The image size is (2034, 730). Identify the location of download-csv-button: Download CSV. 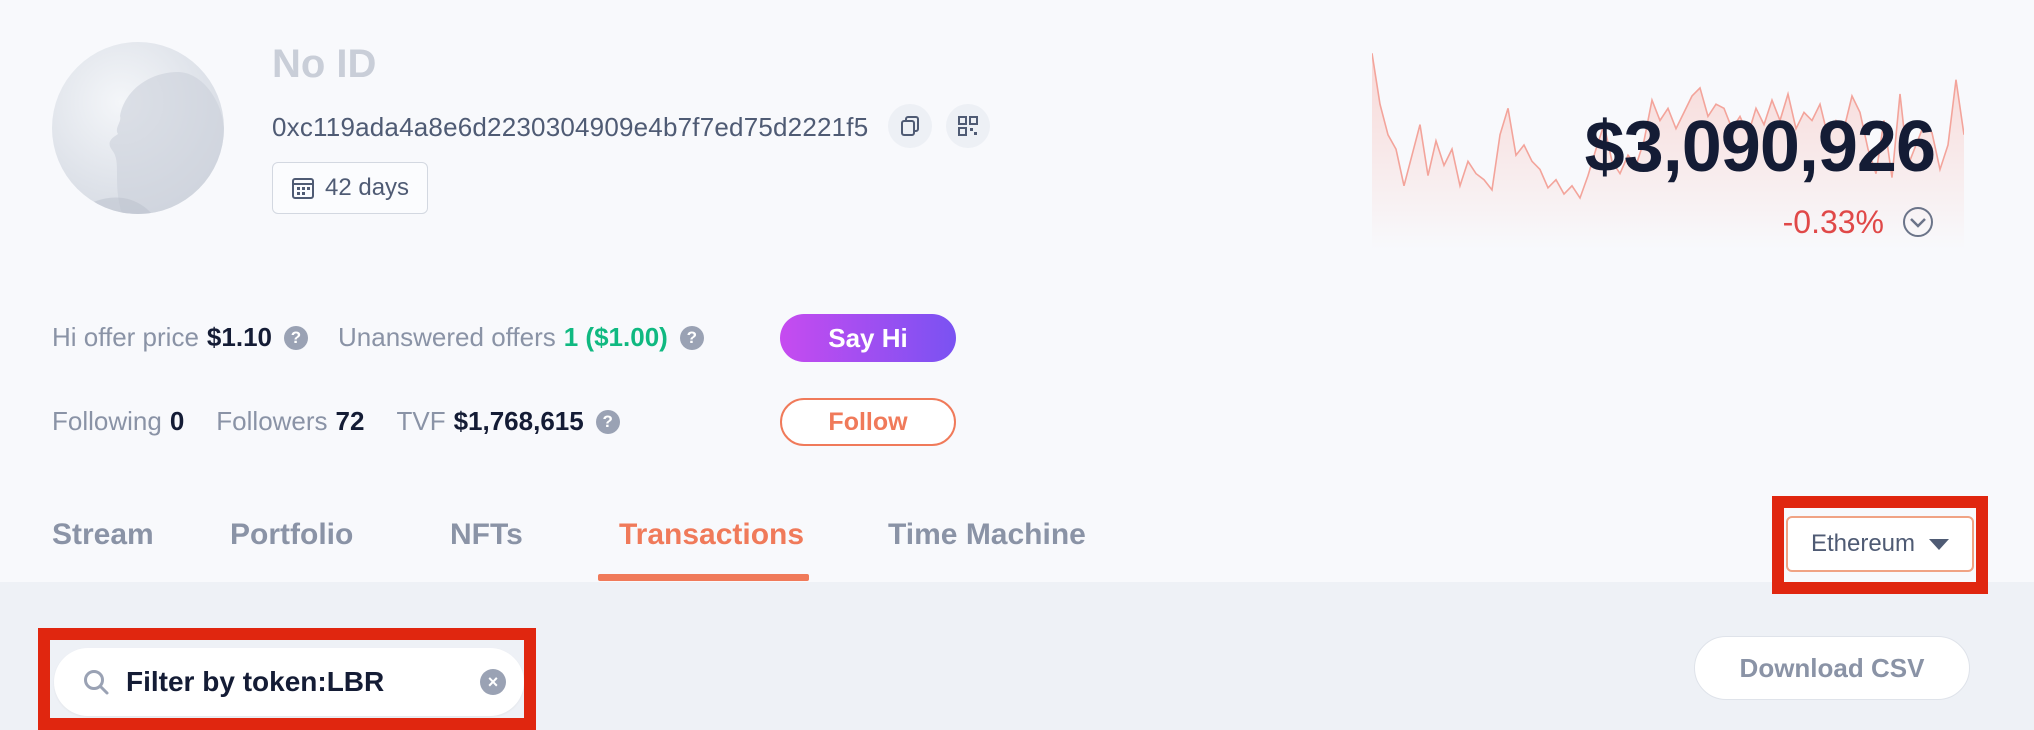
(1832, 668).